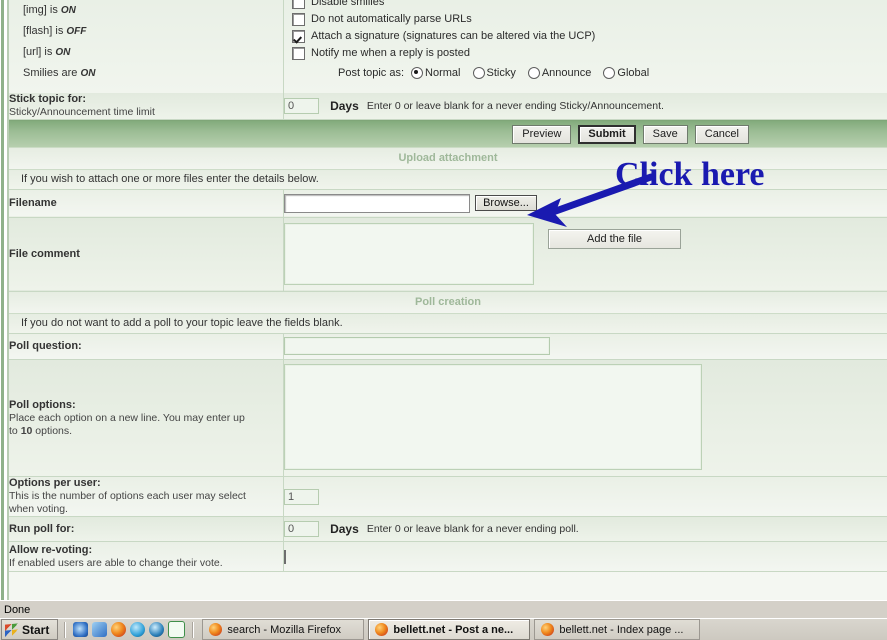 This screenshot has width=887, height=640. What do you see at coordinates (501, 73) in the screenshot?
I see `radio-label-sticky: Sticky` at bounding box center [501, 73].